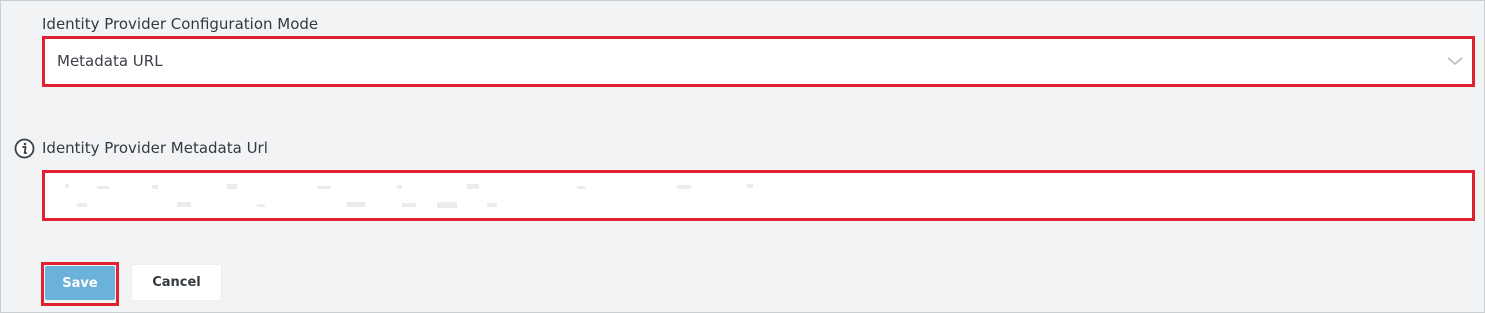 This screenshot has height=313, width=1485. Describe the element at coordinates (110, 61) in the screenshot. I see `config-mode-selected-value: Metadata URL` at that location.